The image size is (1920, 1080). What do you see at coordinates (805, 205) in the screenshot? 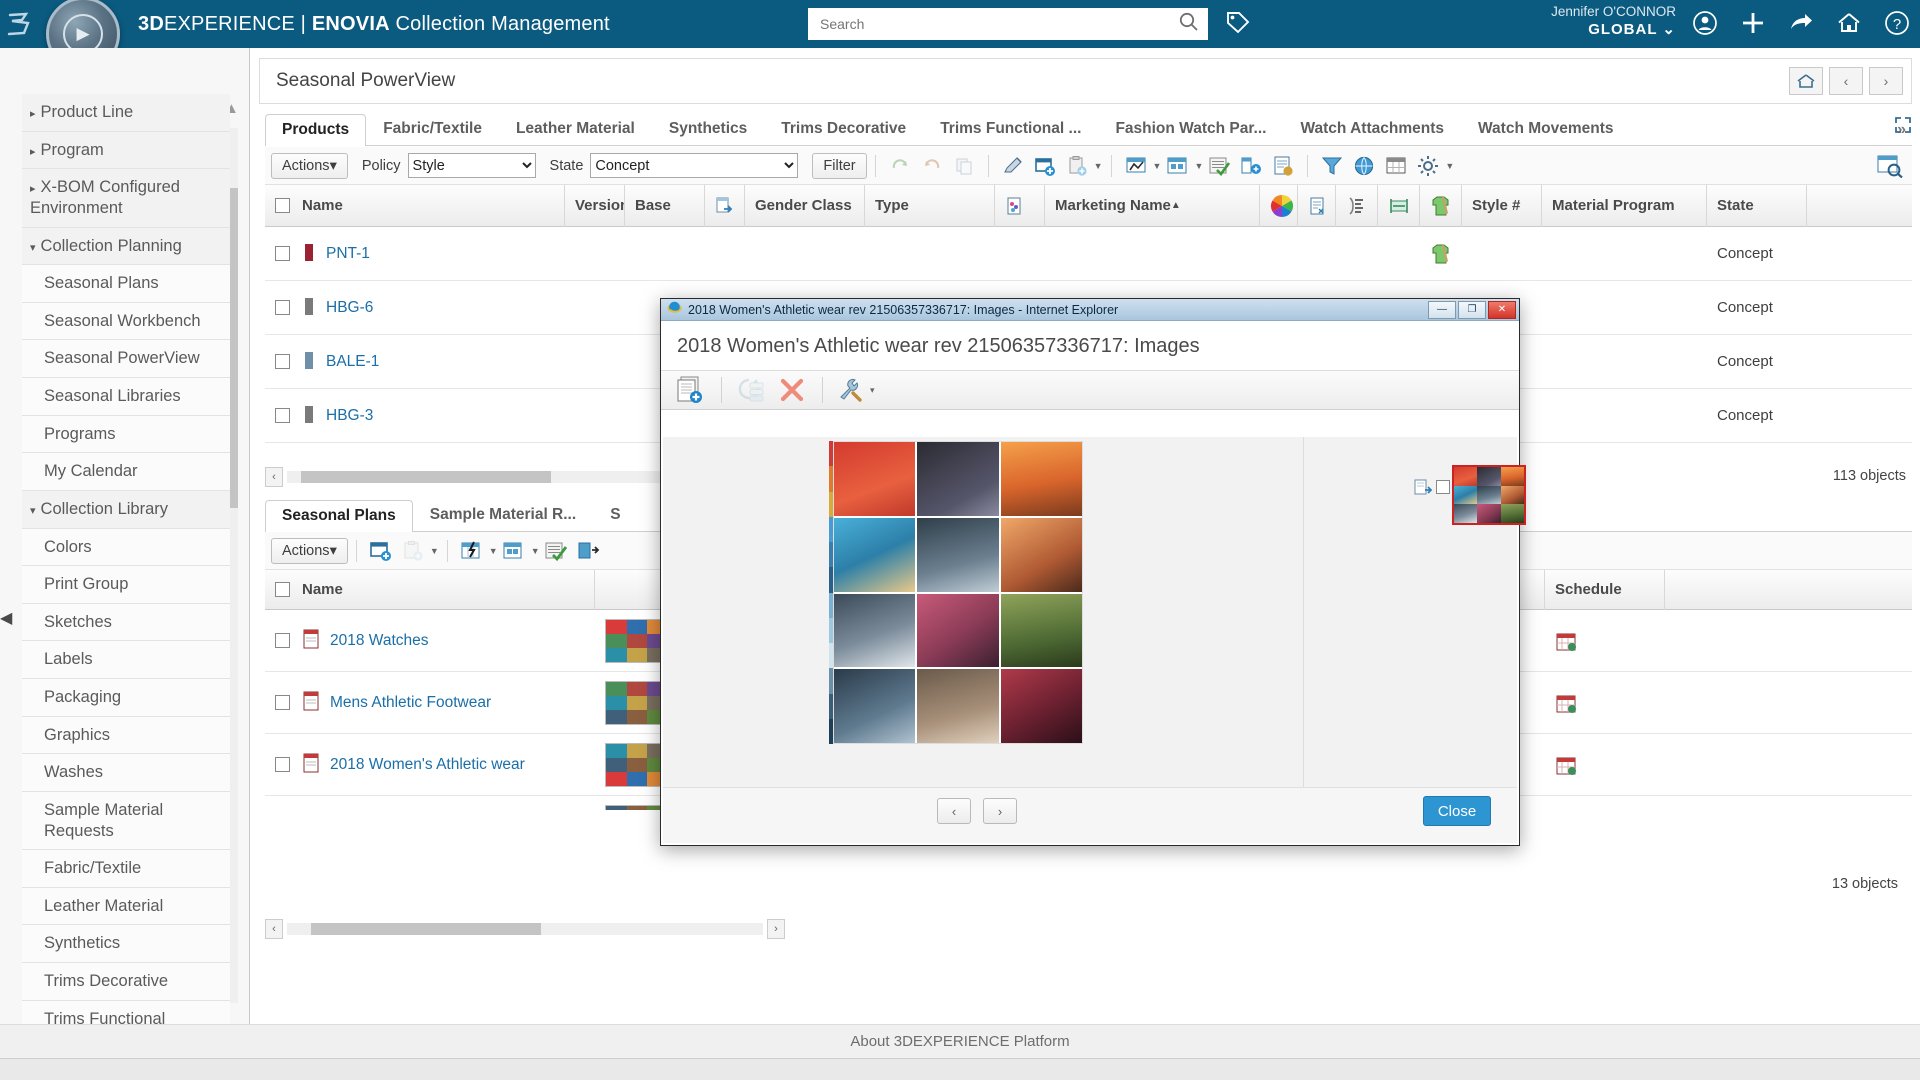
I see `column-header-gender-class: Gender Class` at bounding box center [805, 205].